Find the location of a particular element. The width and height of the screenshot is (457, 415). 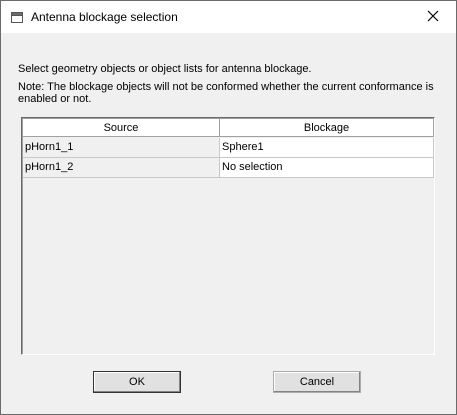

window-icon is located at coordinates (17, 17).